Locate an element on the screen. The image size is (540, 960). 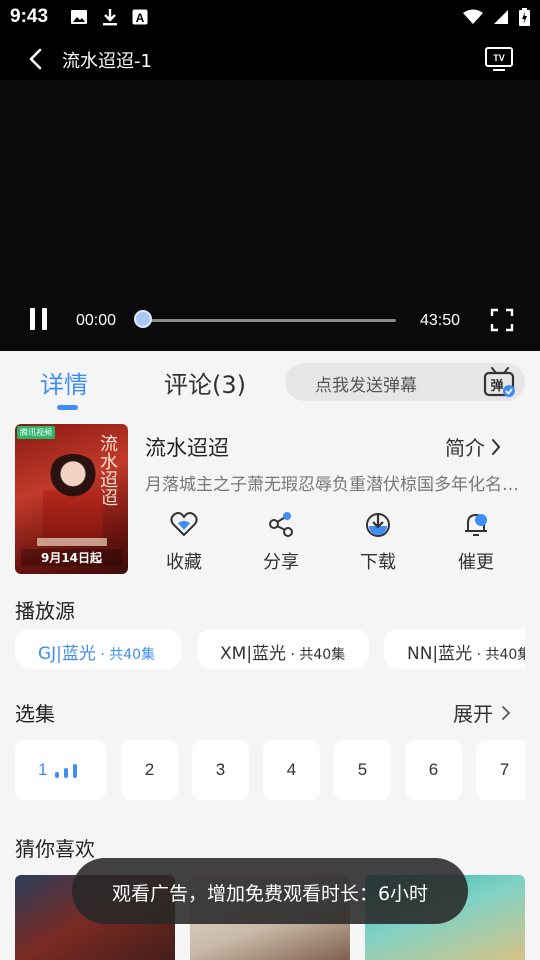
source-name: NN|蓝光 is located at coordinates (440, 654).